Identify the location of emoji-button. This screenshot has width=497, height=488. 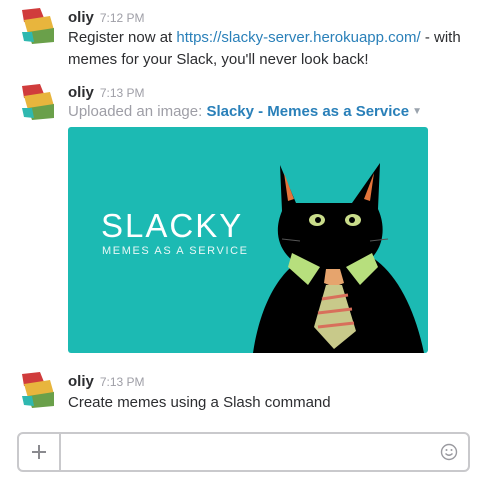
(449, 452).